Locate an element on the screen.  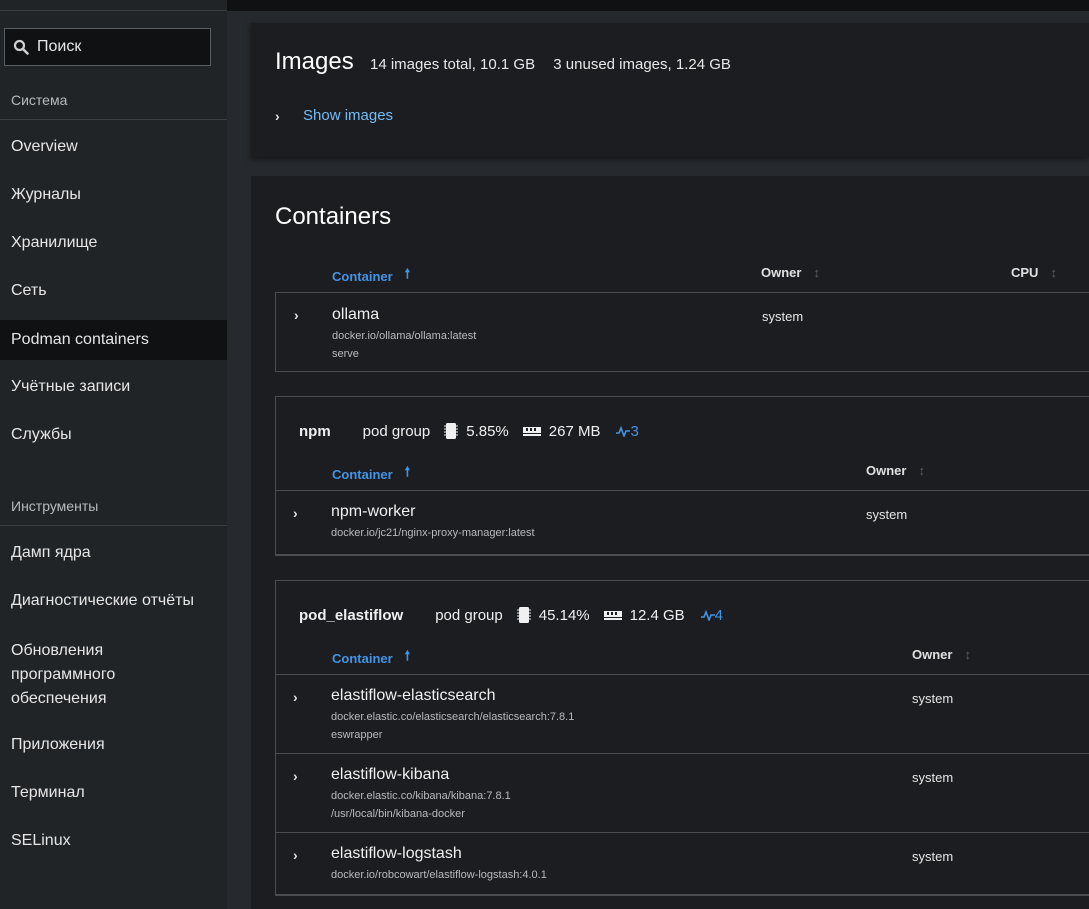
sidebar-item-network: Сеть is located at coordinates (113, 291).